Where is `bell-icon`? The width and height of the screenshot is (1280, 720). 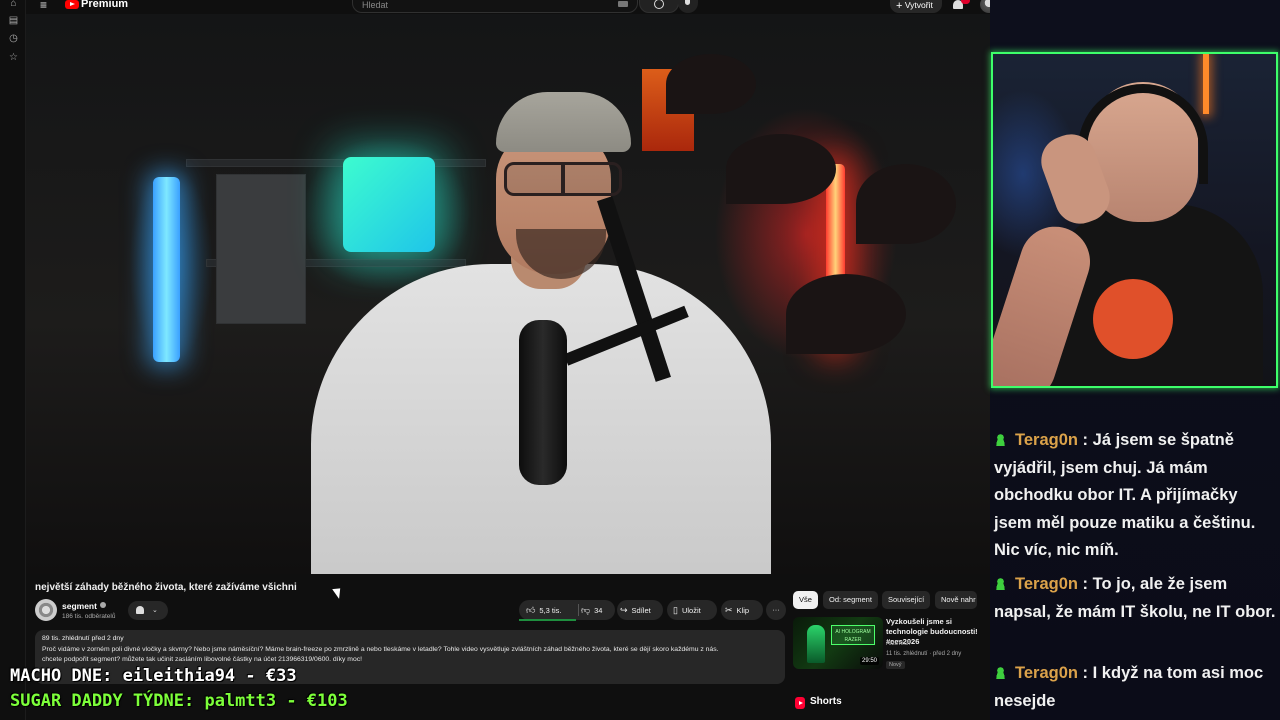
bell-icon is located at coordinates (140, 610).